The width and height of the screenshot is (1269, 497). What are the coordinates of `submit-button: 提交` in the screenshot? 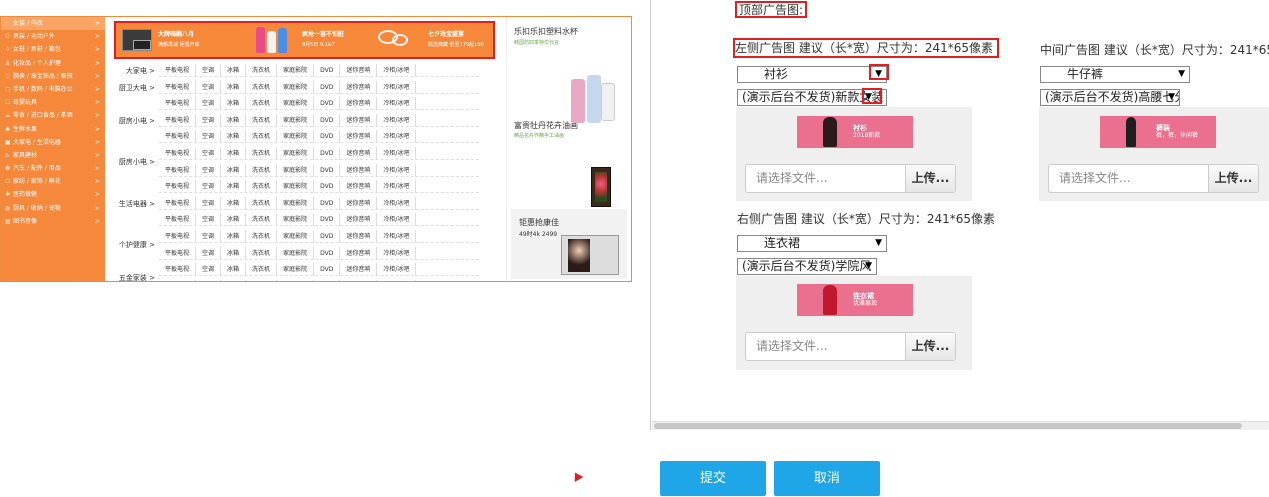 It's located at (713, 478).